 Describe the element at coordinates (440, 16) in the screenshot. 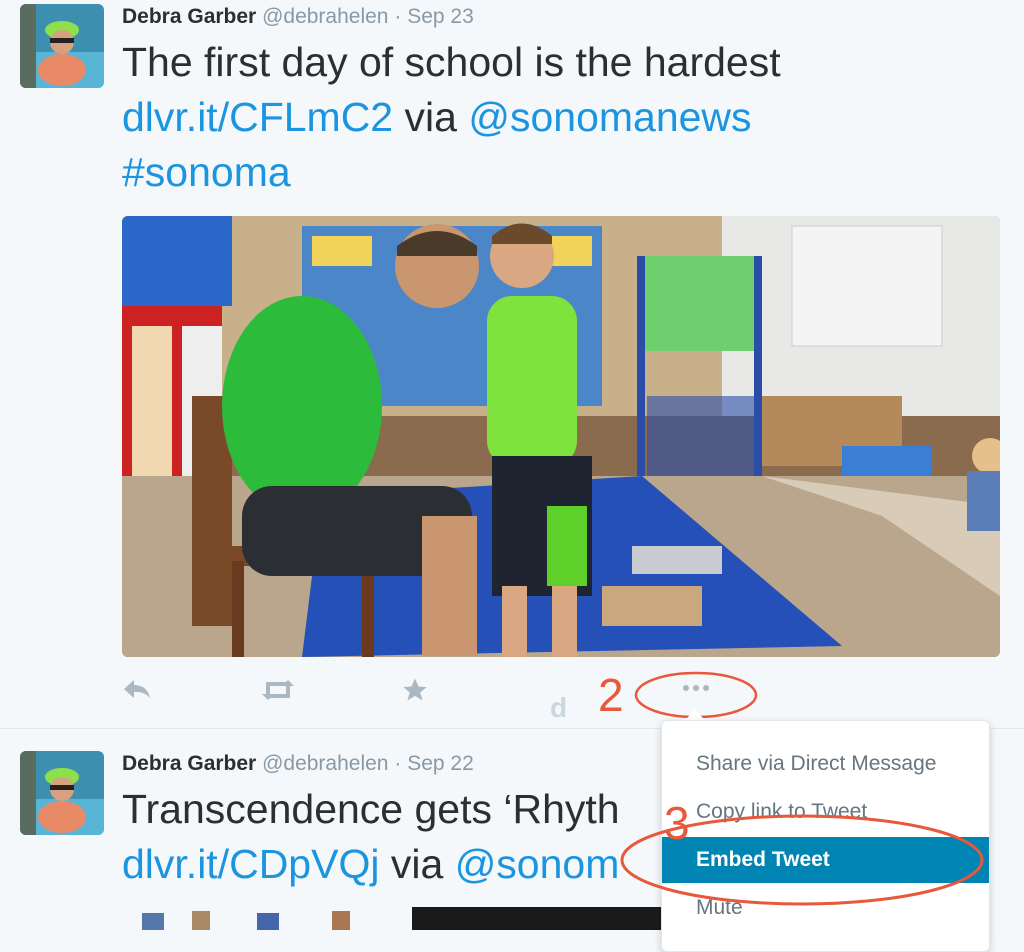

I see `timestamp: Sep 23` at that location.